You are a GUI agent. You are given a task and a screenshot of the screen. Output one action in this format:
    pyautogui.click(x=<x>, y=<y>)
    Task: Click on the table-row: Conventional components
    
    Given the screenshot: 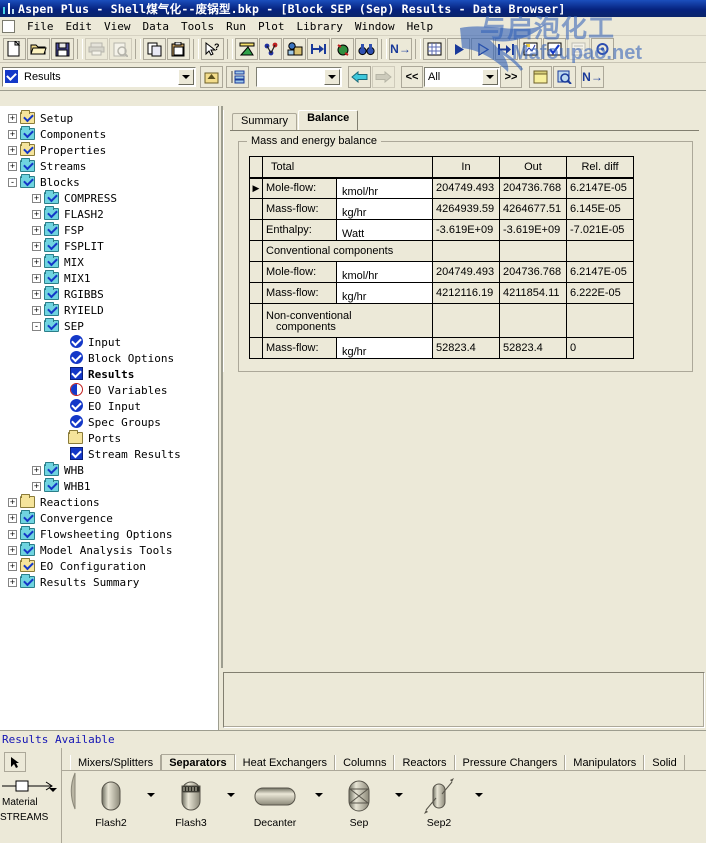 What is the action you would take?
    pyautogui.click(x=441, y=251)
    